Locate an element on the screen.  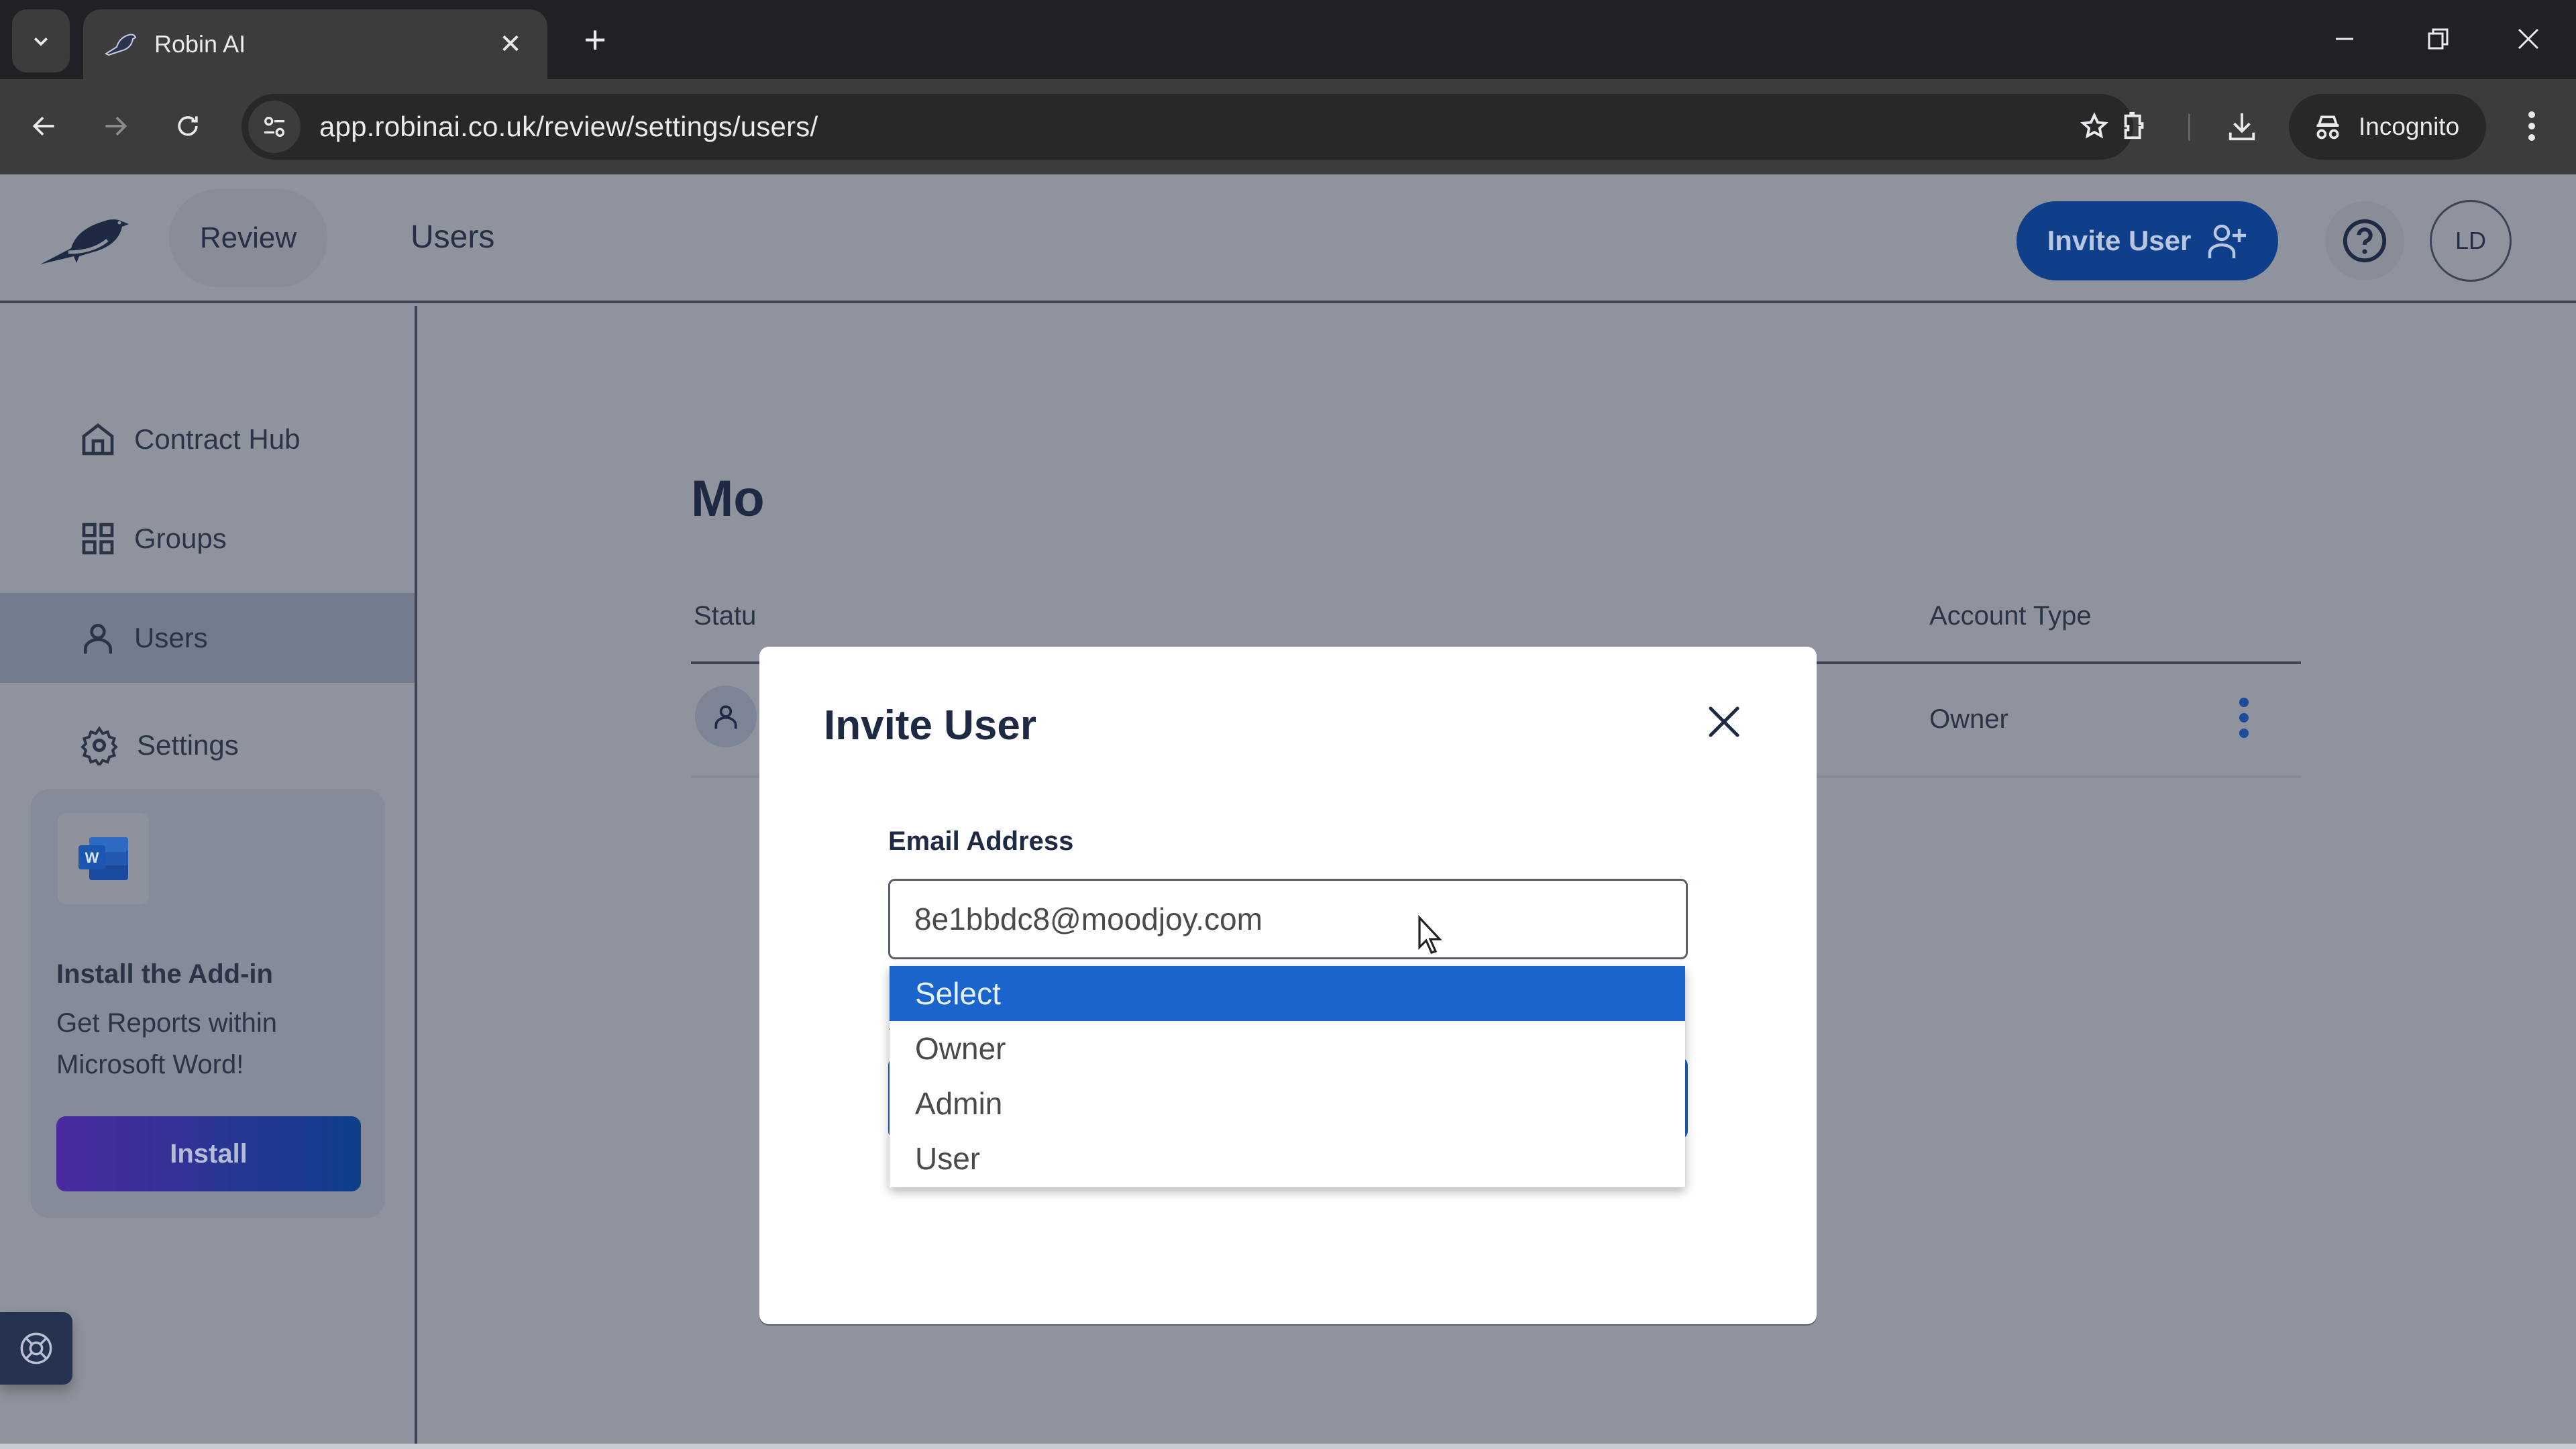
browser-tab-strip: Robin AI ✕ + is located at coordinates (1288, 39).